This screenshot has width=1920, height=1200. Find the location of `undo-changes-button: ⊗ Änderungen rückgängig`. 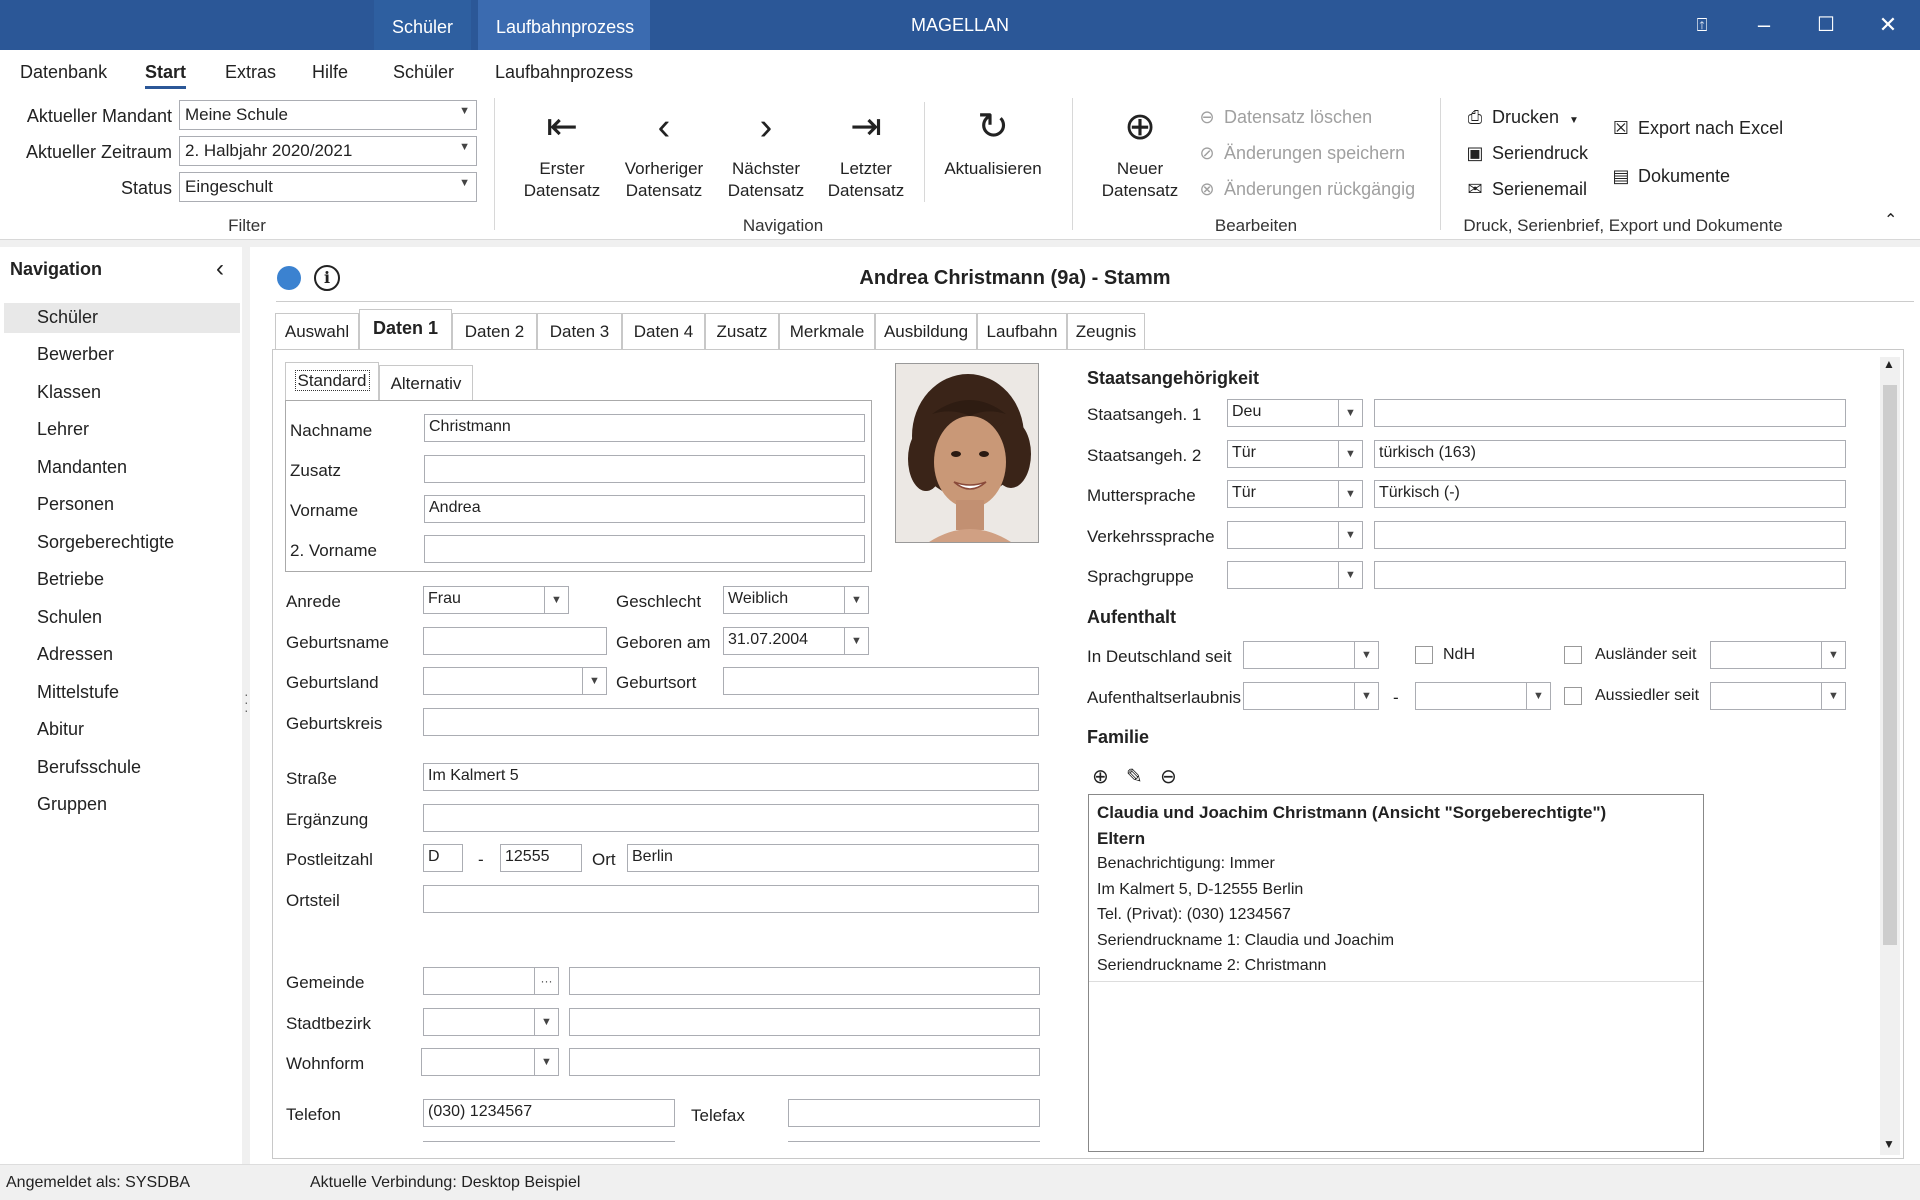

undo-changes-button: ⊗ Änderungen rückgängig is located at coordinates (1305, 189).